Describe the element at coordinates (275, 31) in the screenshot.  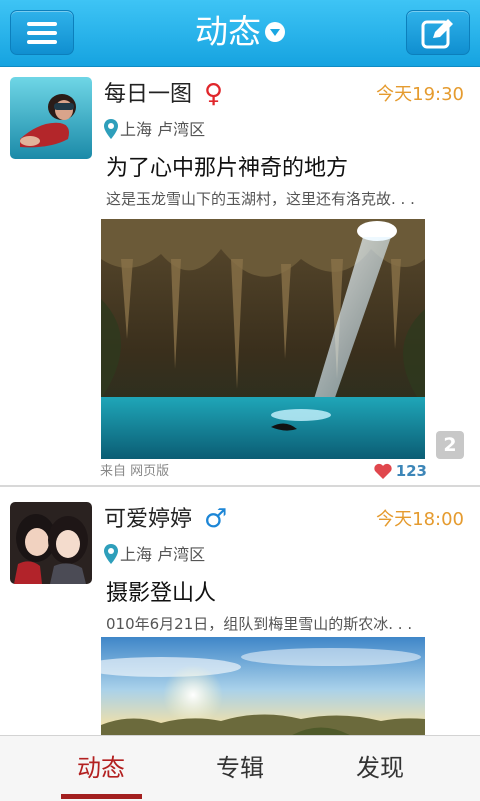
I see `chevron-down-icon` at that location.